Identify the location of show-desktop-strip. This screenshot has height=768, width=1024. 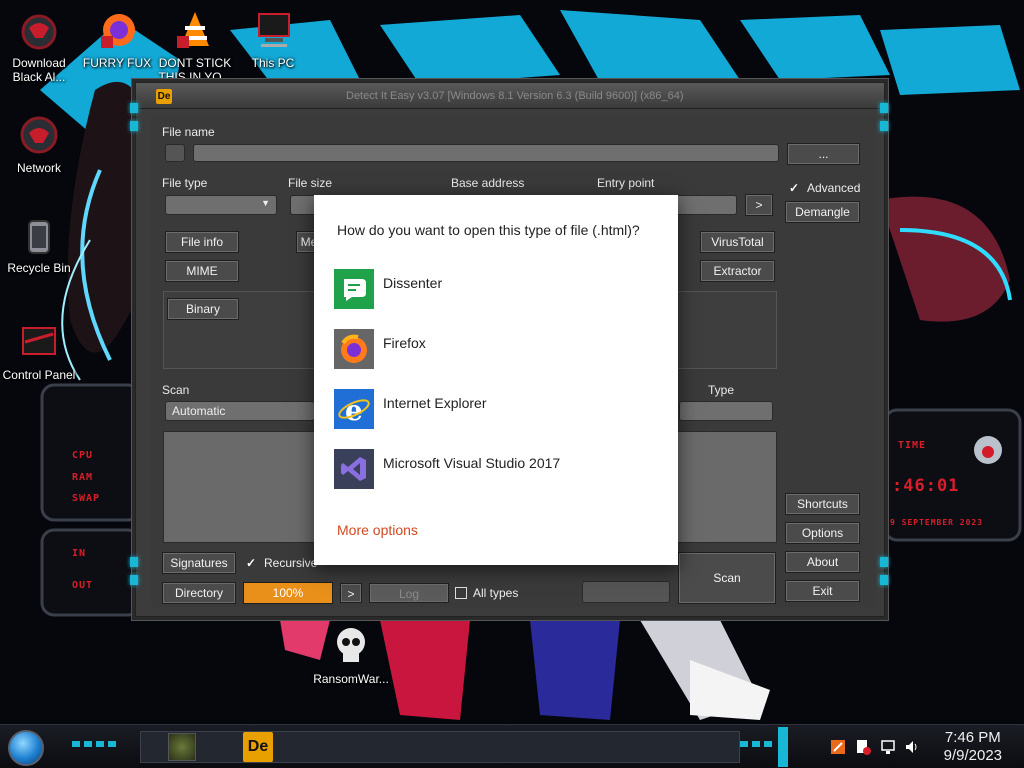
(783, 747).